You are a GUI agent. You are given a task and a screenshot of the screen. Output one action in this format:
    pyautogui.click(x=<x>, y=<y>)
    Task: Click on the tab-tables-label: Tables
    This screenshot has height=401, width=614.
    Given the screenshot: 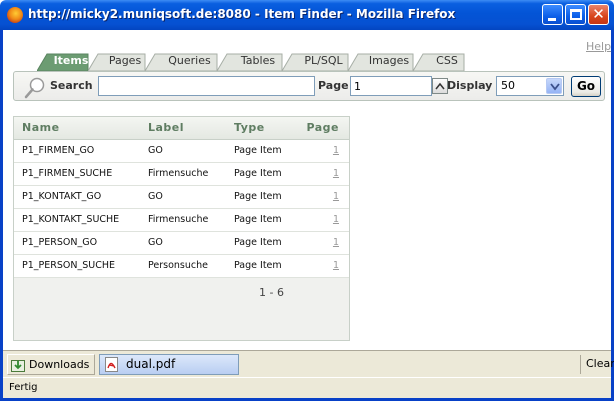 What is the action you would take?
    pyautogui.click(x=258, y=60)
    